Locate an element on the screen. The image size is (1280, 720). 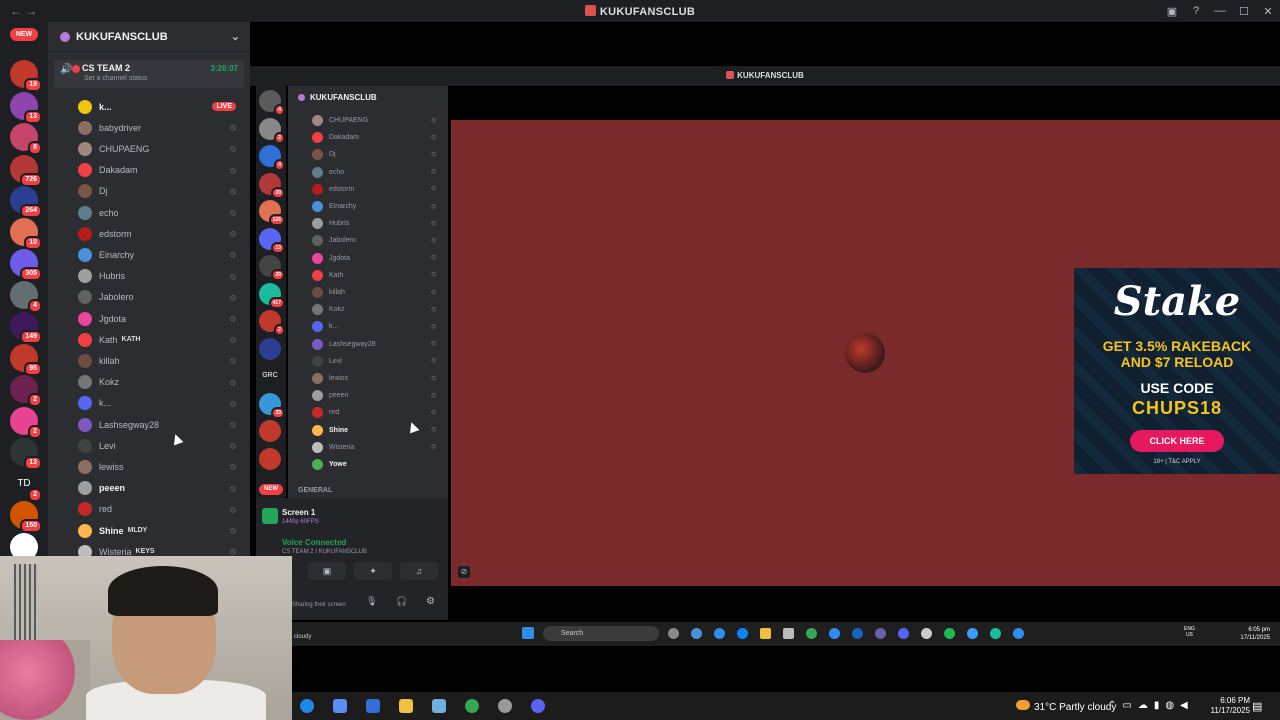
voice-member: babydriver ⦸ is located at coordinates (163, 127).